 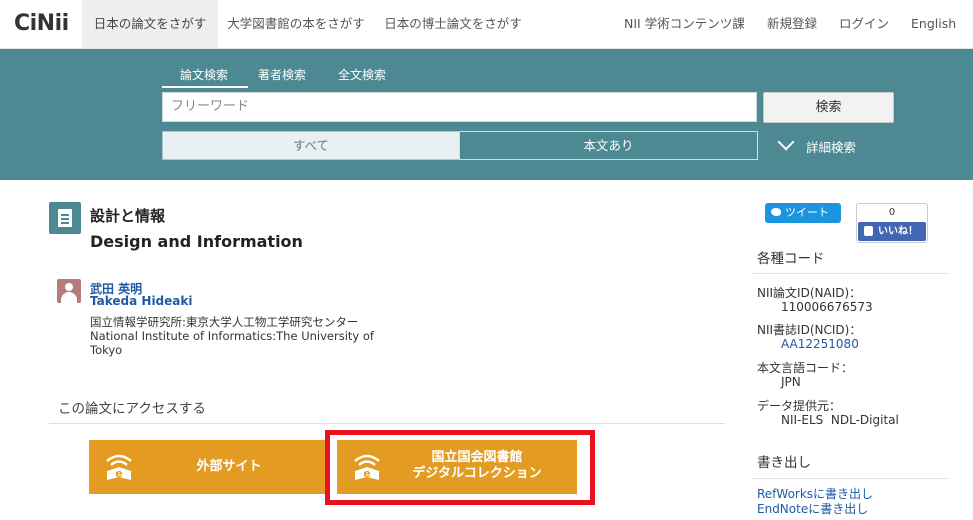 I want to click on register-link: 新規登録, so click(x=792, y=24).